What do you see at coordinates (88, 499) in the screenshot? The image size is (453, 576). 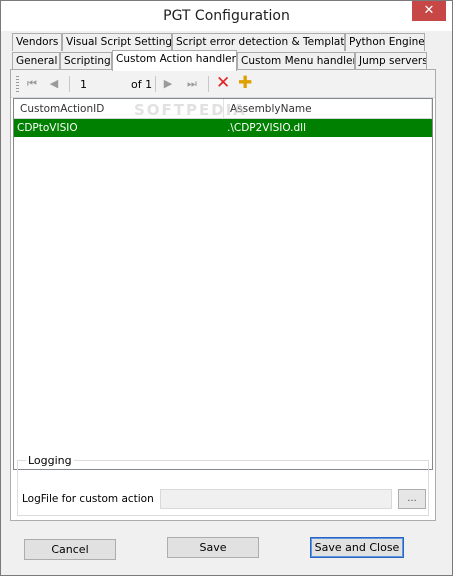 I see `logfile-label: LogFile for custom action` at bounding box center [88, 499].